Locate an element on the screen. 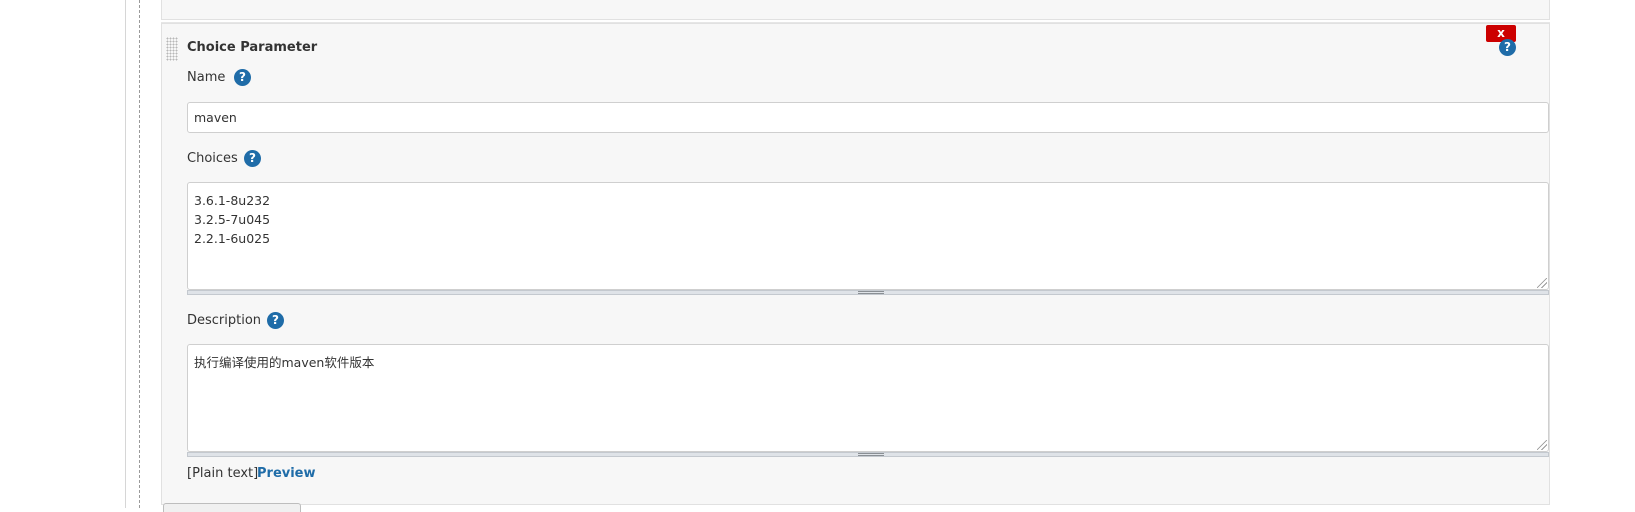 Image resolution: width=1635 pixels, height=512 pixels. choice-line: 3.2.5-7u045 is located at coordinates (232, 219).